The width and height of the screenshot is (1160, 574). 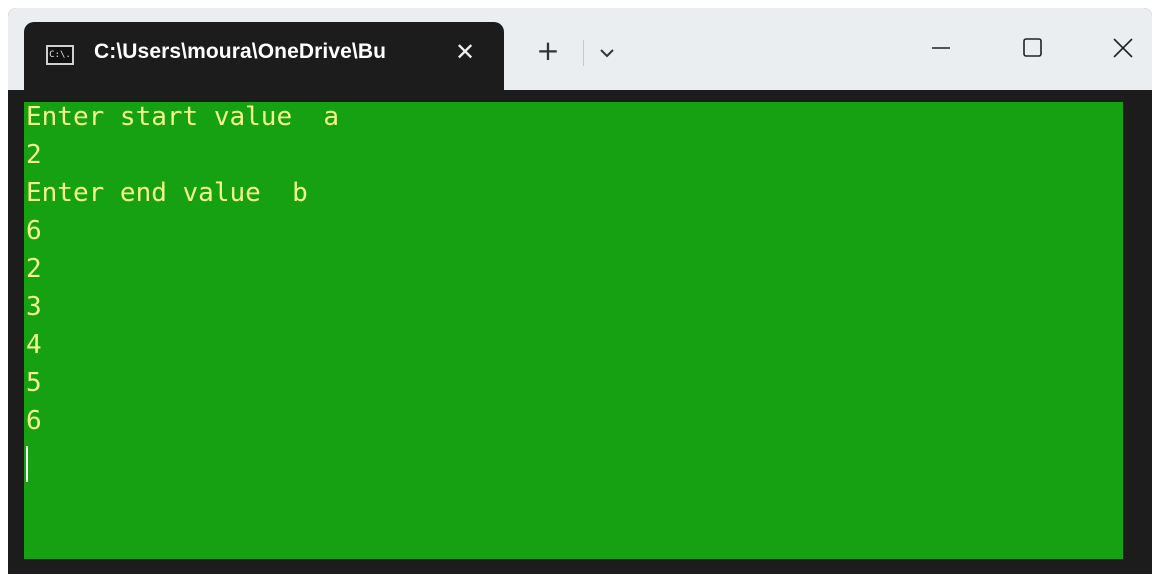 What do you see at coordinates (167, 193) in the screenshot?
I see `terminal-line: Enter end value b` at bounding box center [167, 193].